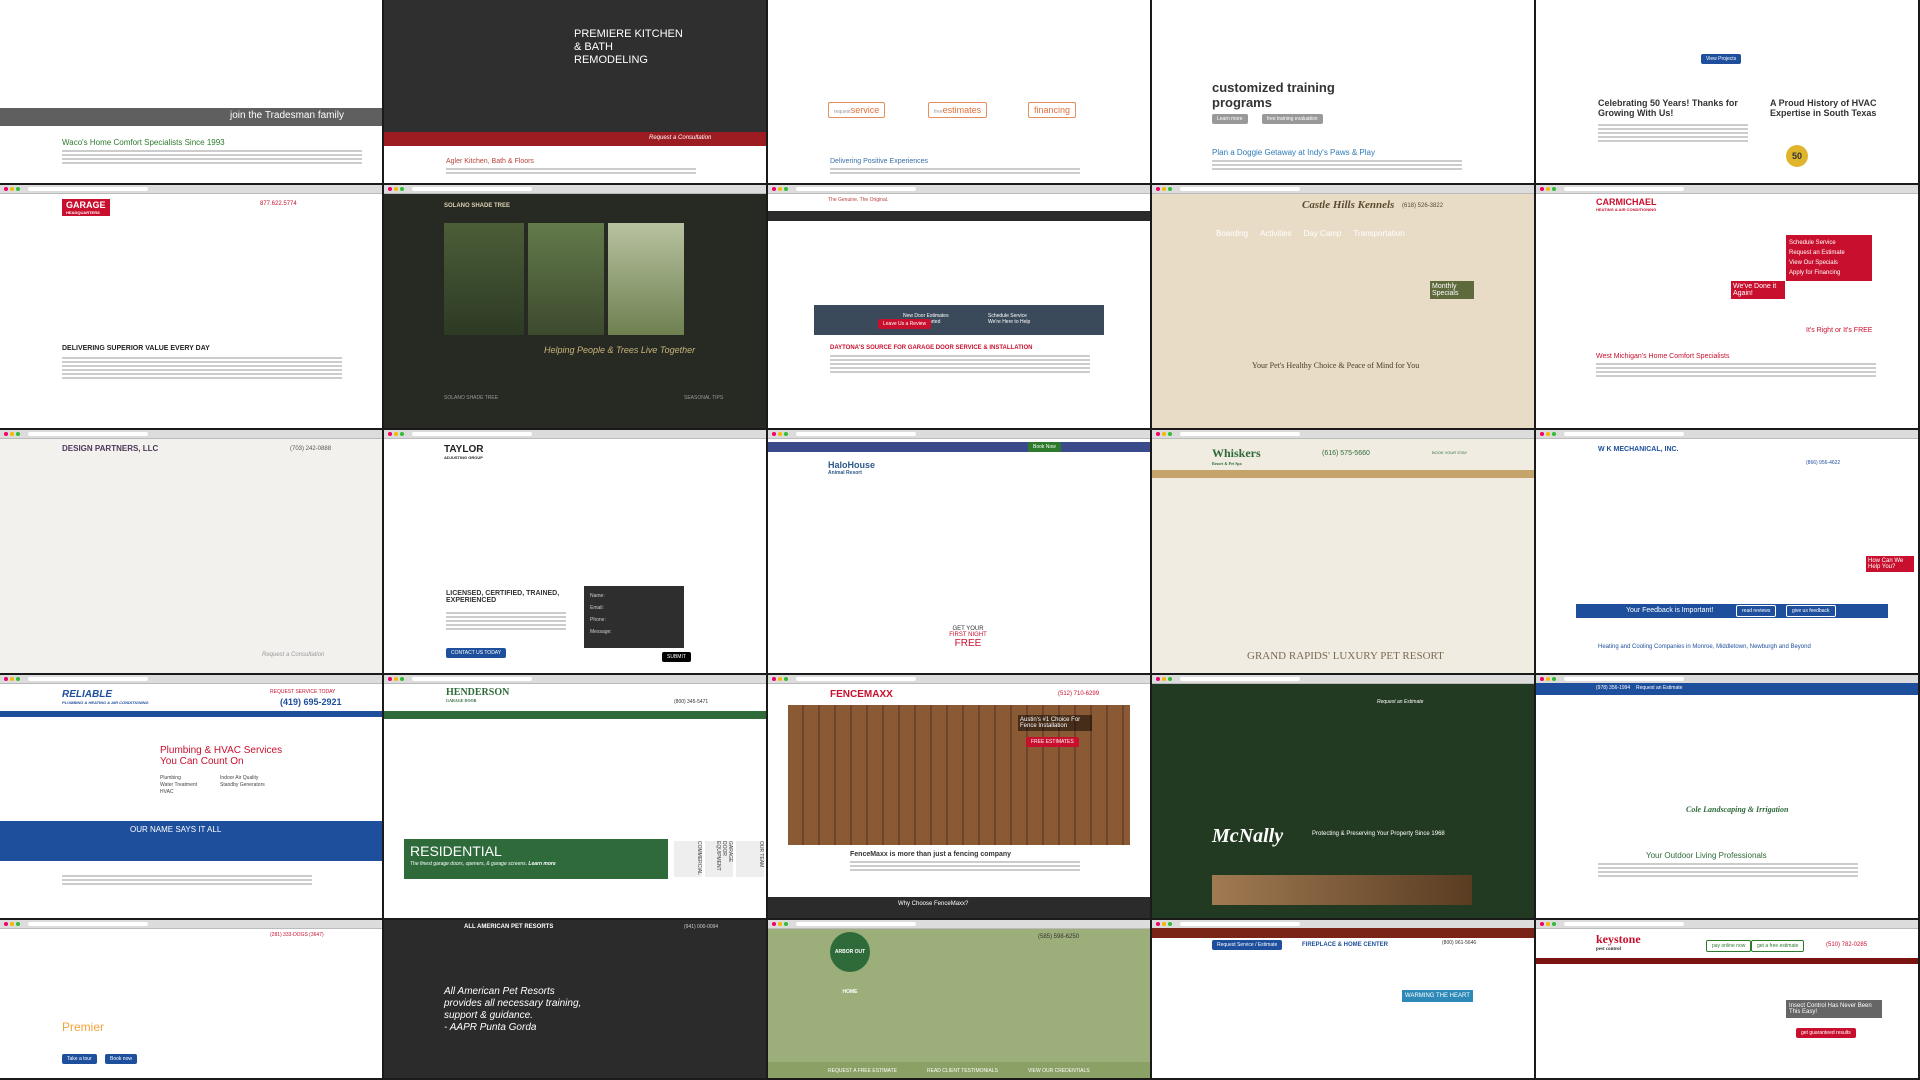 The width and height of the screenshot is (1920, 1080). What do you see at coordinates (311, 449) in the screenshot?
I see `phone: (703) 242-0888` at bounding box center [311, 449].